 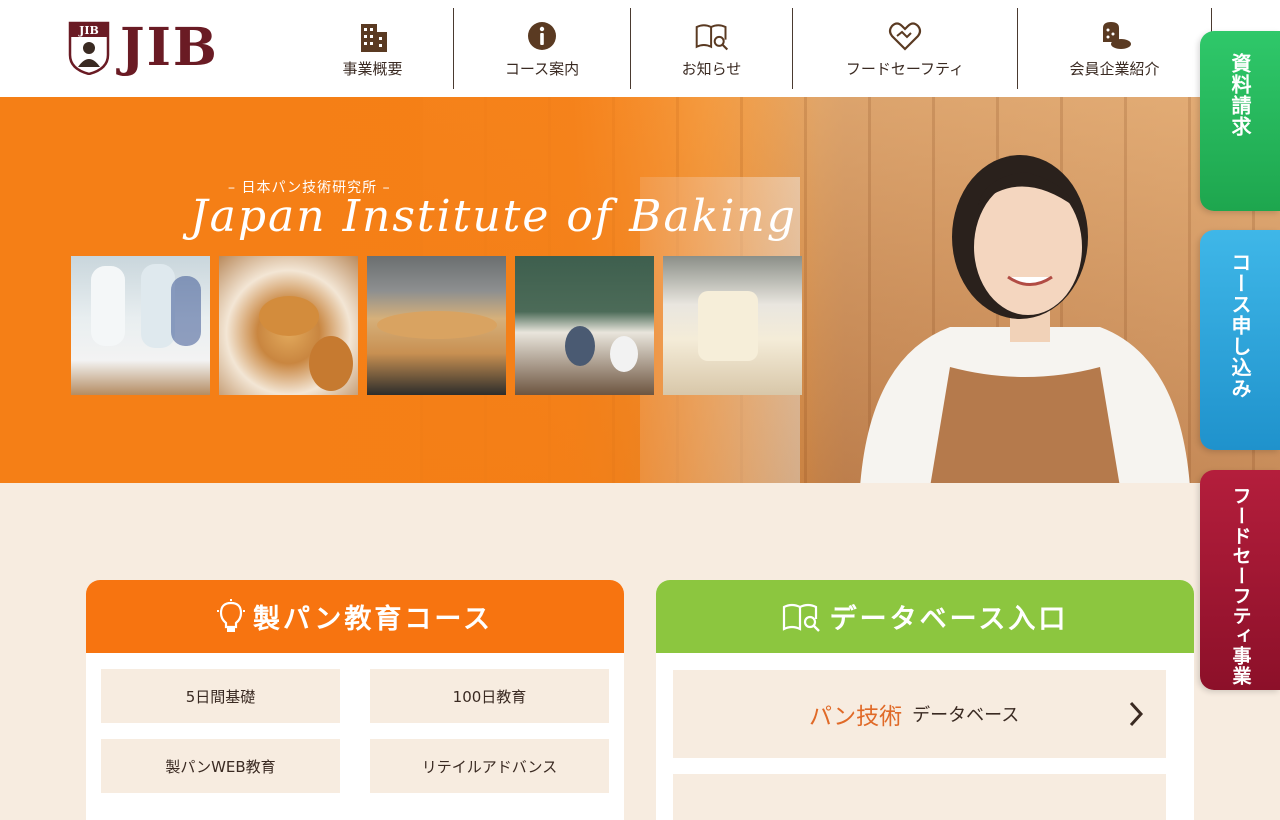 I want to click on jib-logo: JIB JIB, so click(x=143, y=48).